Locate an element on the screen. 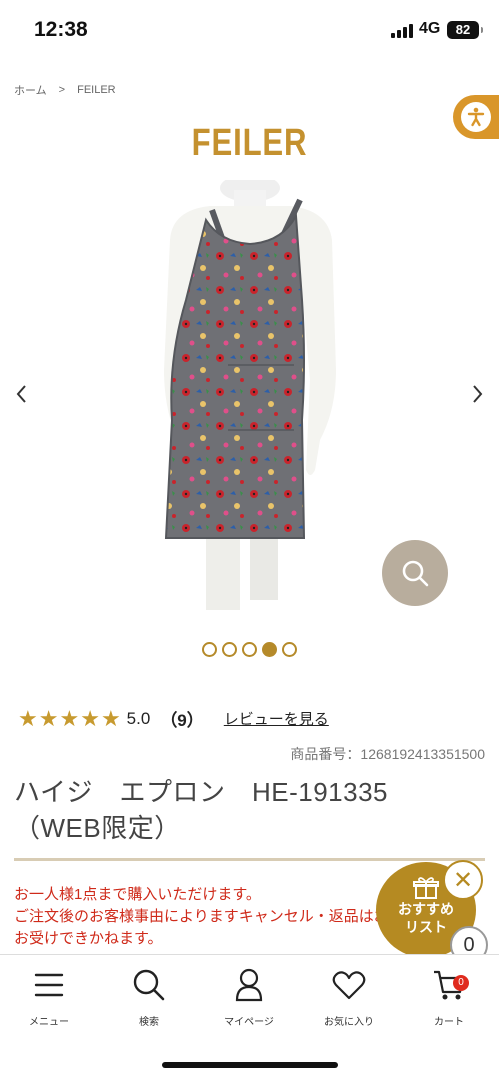 Image resolution: width=499 pixels, height=1080 pixels. nav-search-label: 検索 is located at coordinates (149, 1022).